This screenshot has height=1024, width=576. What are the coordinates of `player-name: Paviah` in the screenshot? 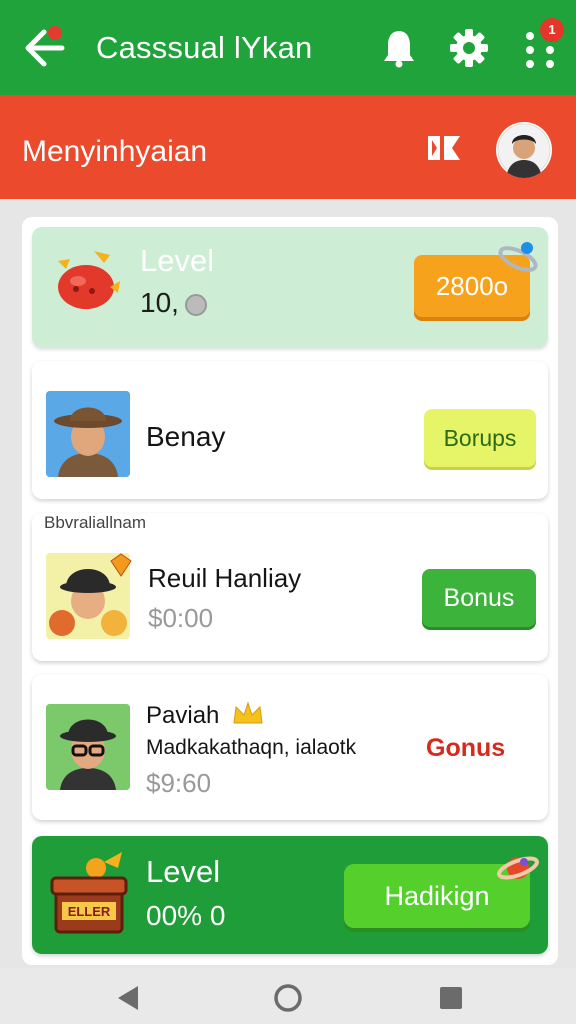 It's located at (183, 715).